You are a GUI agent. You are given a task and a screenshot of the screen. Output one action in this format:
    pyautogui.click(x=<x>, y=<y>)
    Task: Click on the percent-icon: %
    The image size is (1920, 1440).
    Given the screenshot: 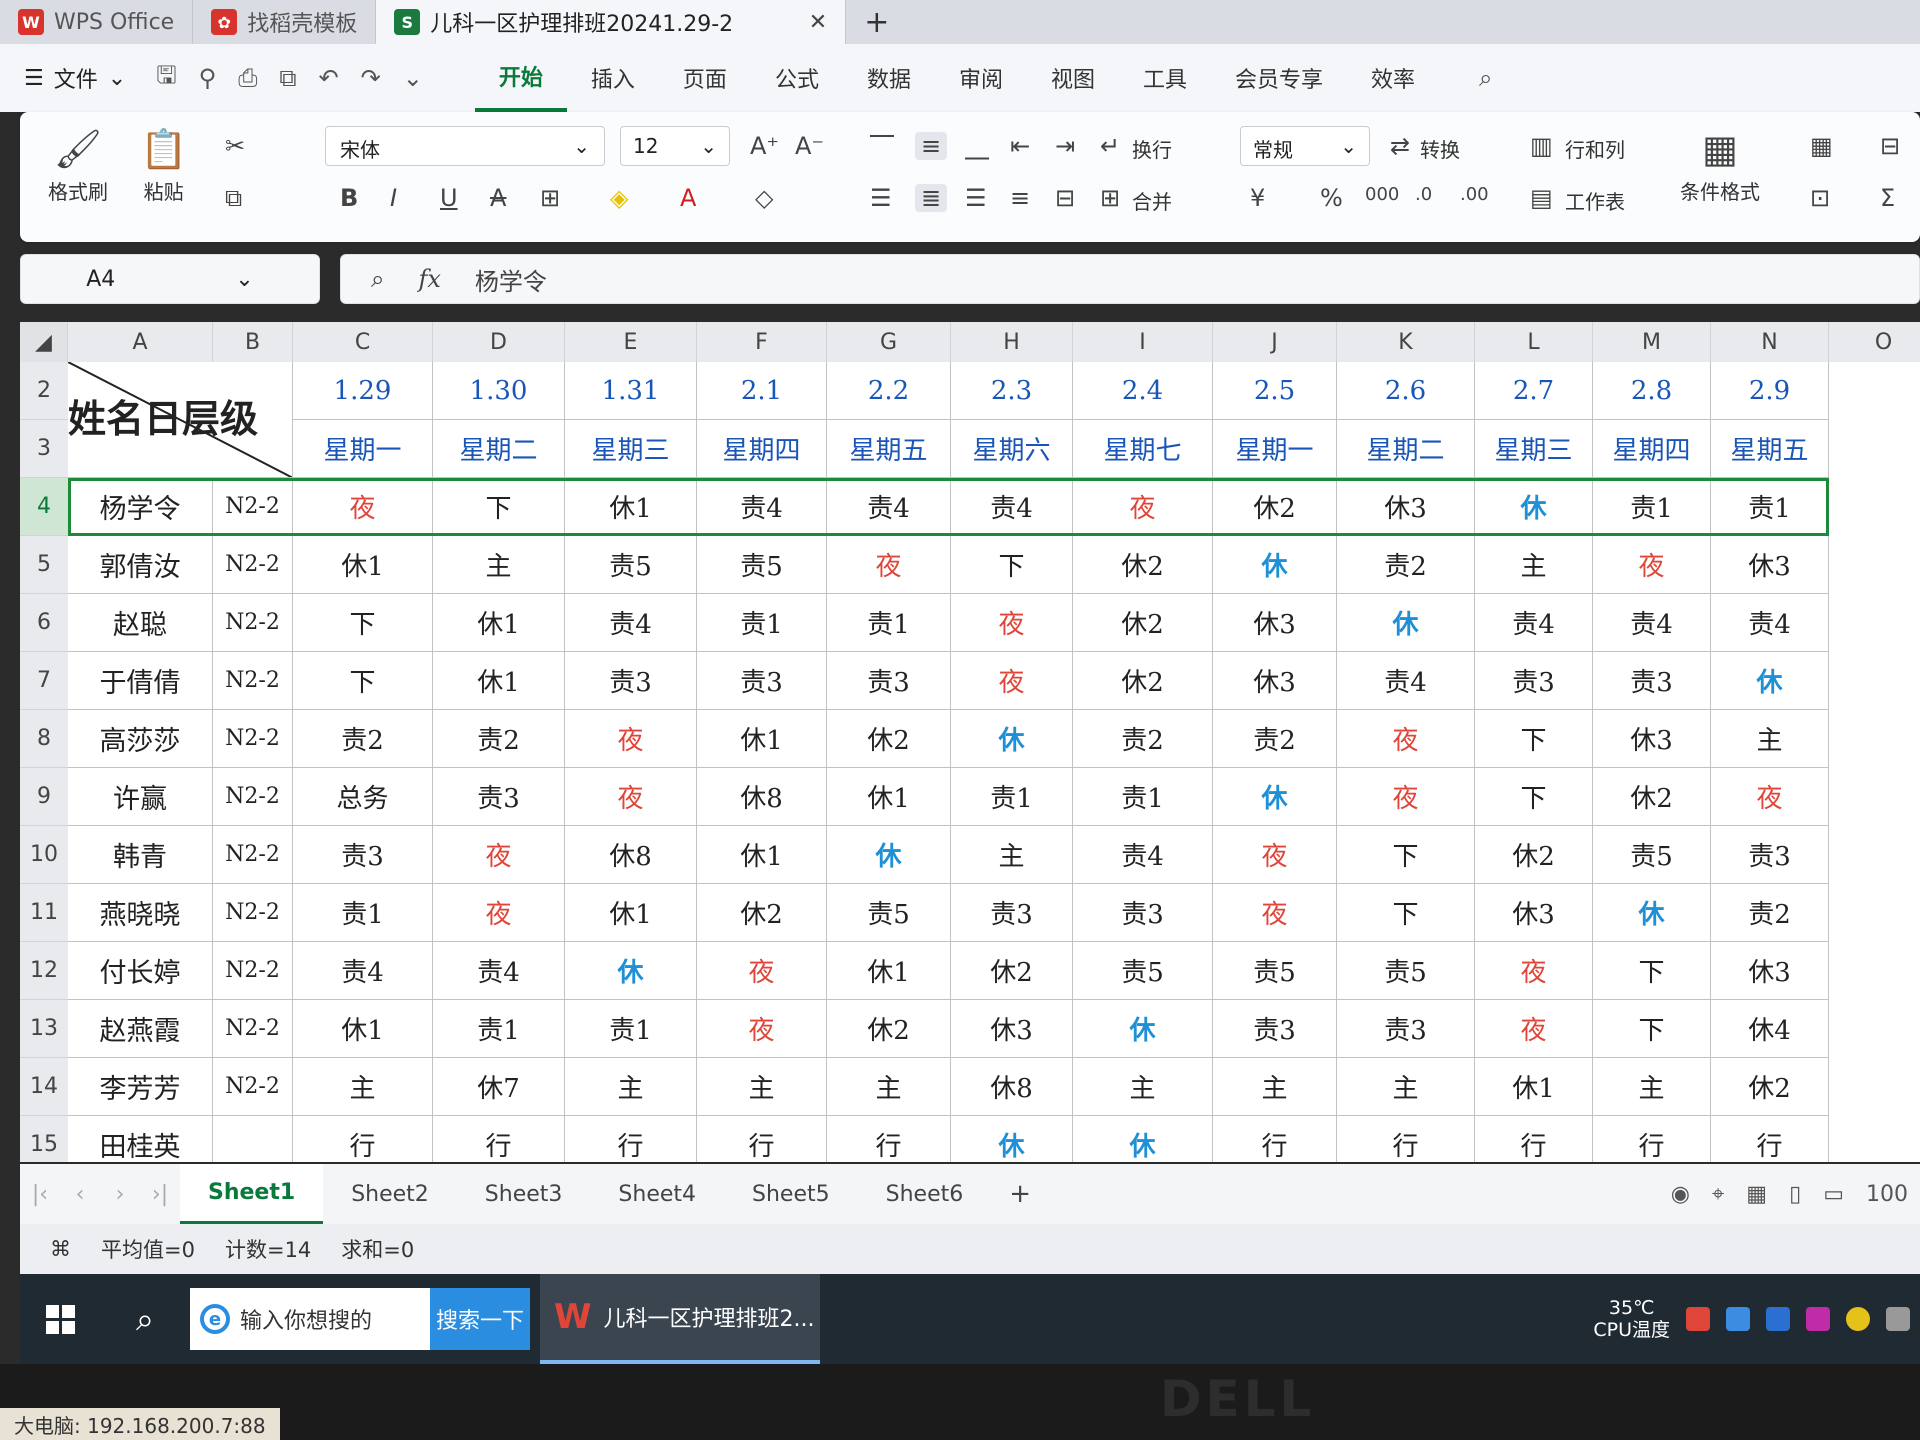 What is the action you would take?
    pyautogui.click(x=1331, y=198)
    